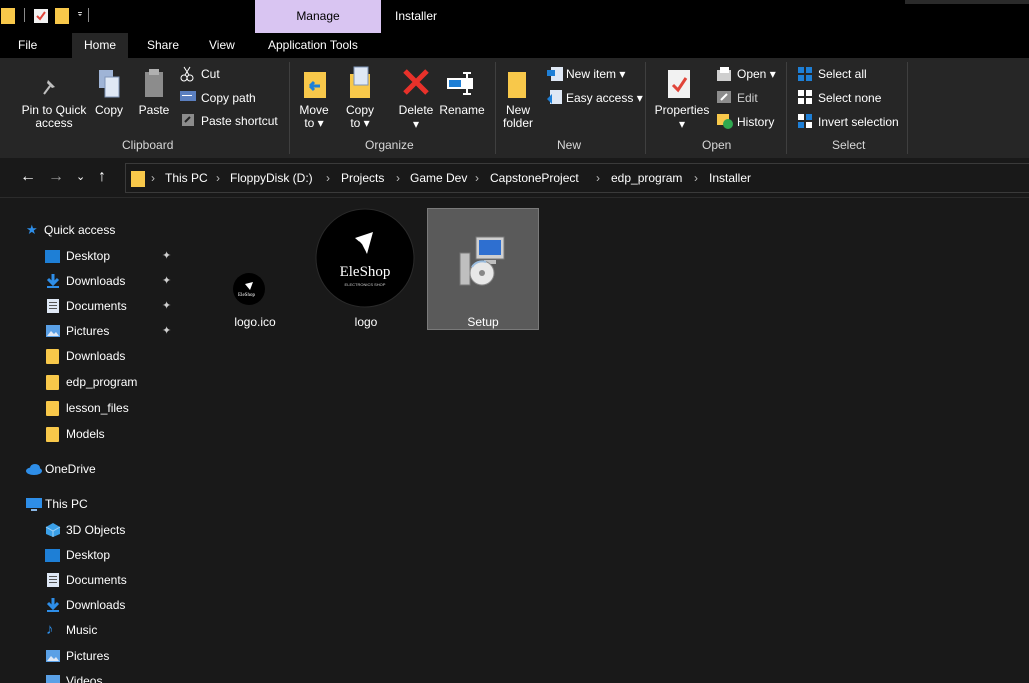 The height and width of the screenshot is (683, 1029). I want to click on breadcrumb-installer: Installer, so click(730, 178).